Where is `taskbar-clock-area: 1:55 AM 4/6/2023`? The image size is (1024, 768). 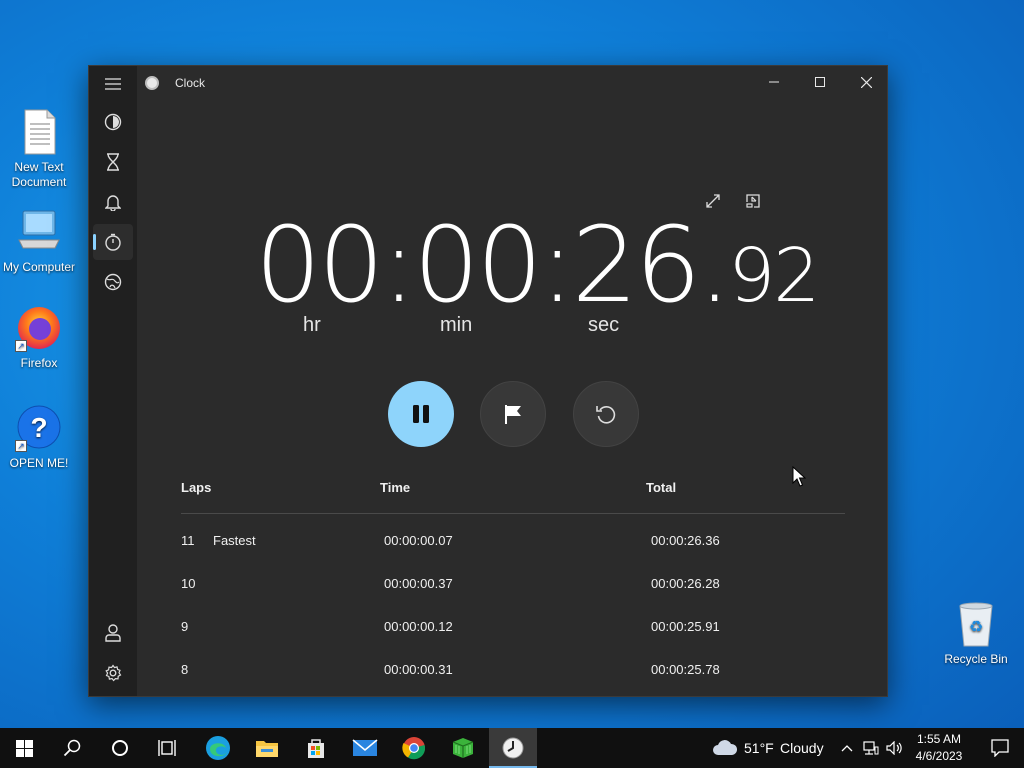 taskbar-clock-area: 1:55 AM 4/6/2023 is located at coordinates (939, 748).